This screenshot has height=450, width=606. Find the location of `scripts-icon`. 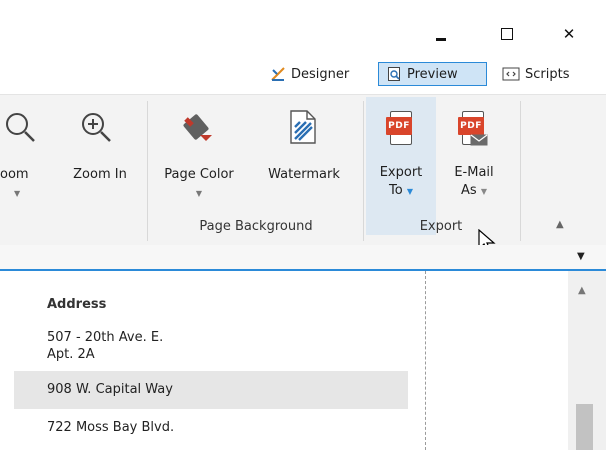

scripts-icon is located at coordinates (511, 74).